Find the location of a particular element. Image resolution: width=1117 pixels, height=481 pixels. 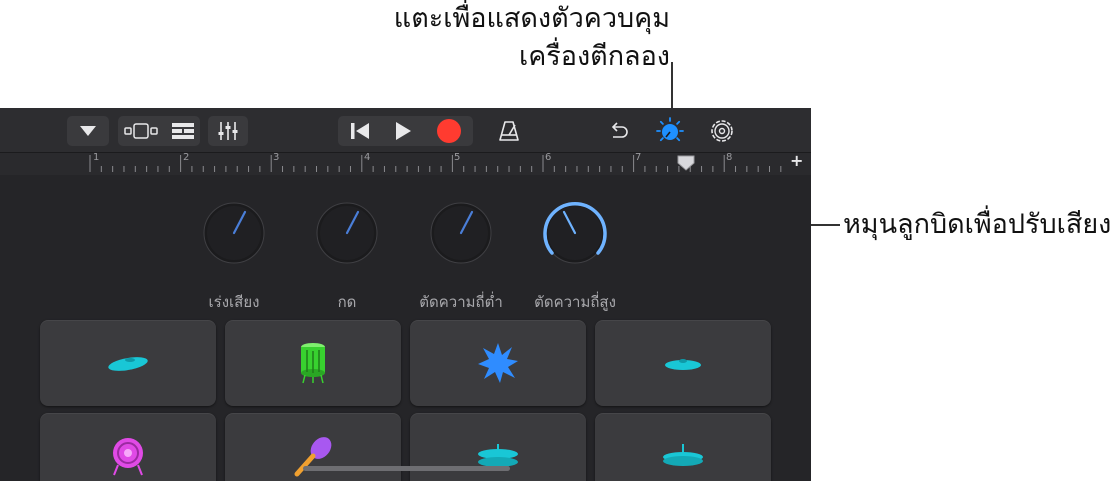

timeline-ruler: 1 2 3 4 5 6 7 8 + is located at coordinates (405, 163).